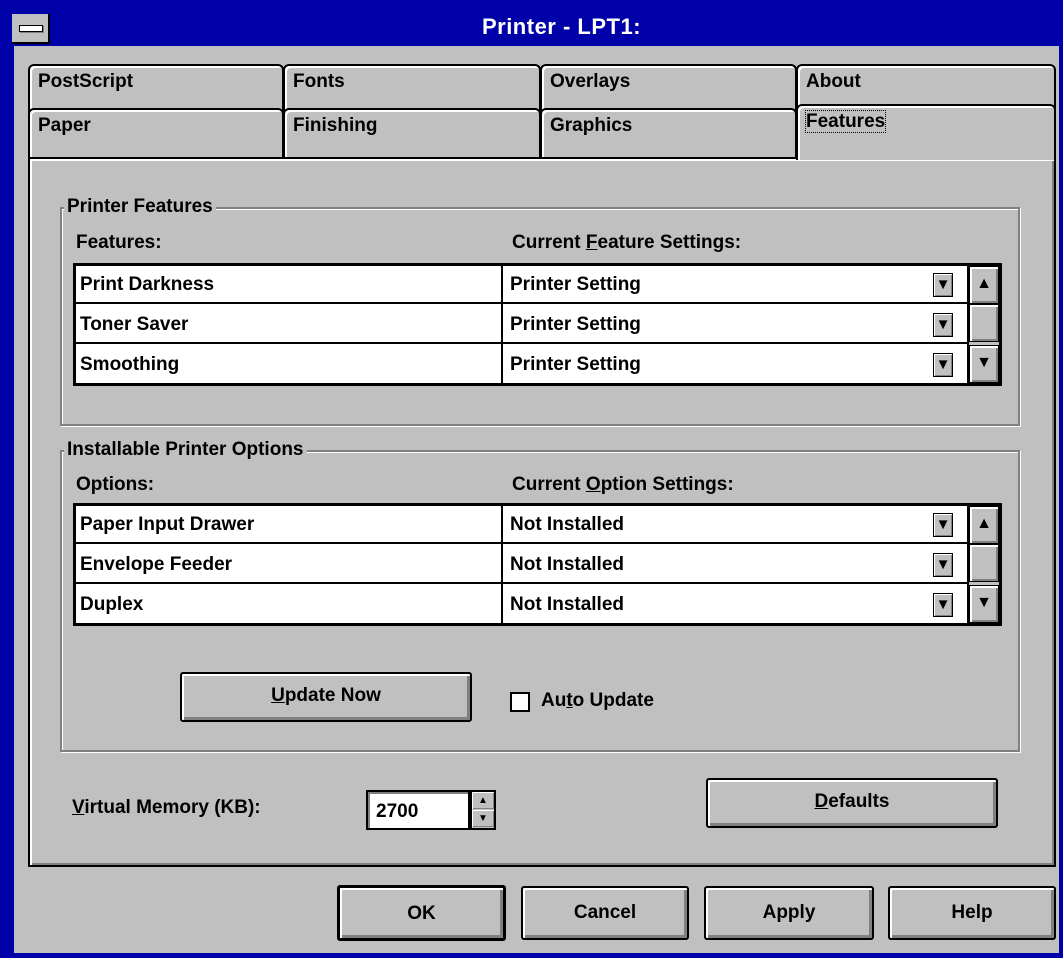 The width and height of the screenshot is (1063, 958). What do you see at coordinates (335, 125) in the screenshot?
I see `tab-label: Finishing` at bounding box center [335, 125].